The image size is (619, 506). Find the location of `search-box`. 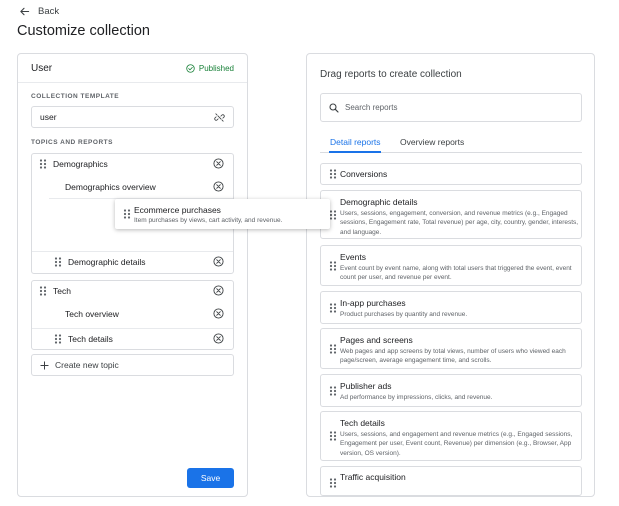

search-box is located at coordinates (451, 107).